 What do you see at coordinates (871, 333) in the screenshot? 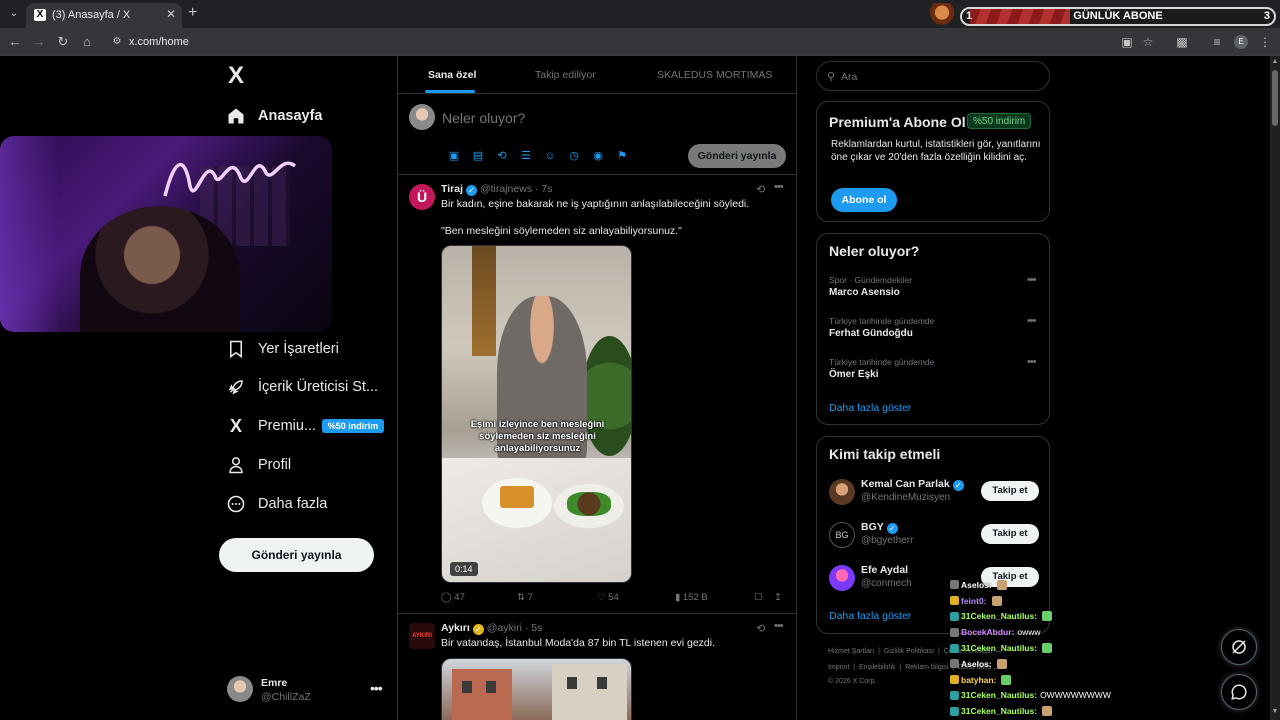
I see `trend-name: Ferhat Gündoğdu` at bounding box center [871, 333].